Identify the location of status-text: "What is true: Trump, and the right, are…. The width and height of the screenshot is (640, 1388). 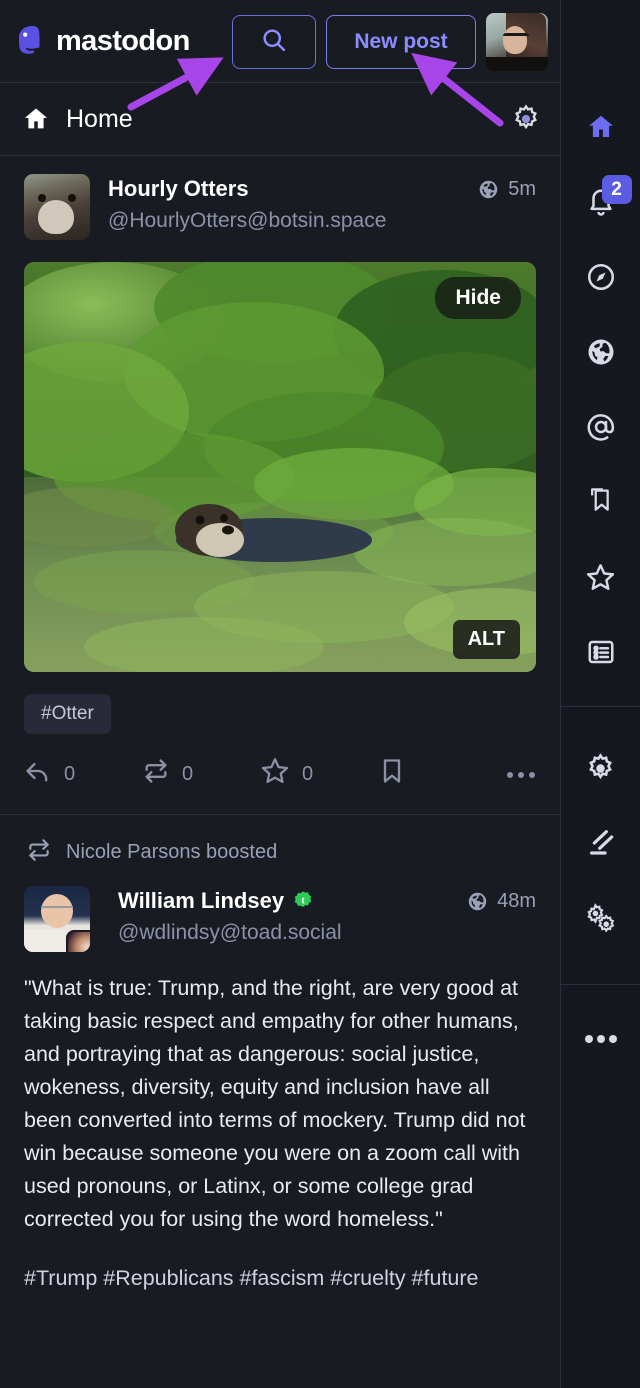
(278, 1103).